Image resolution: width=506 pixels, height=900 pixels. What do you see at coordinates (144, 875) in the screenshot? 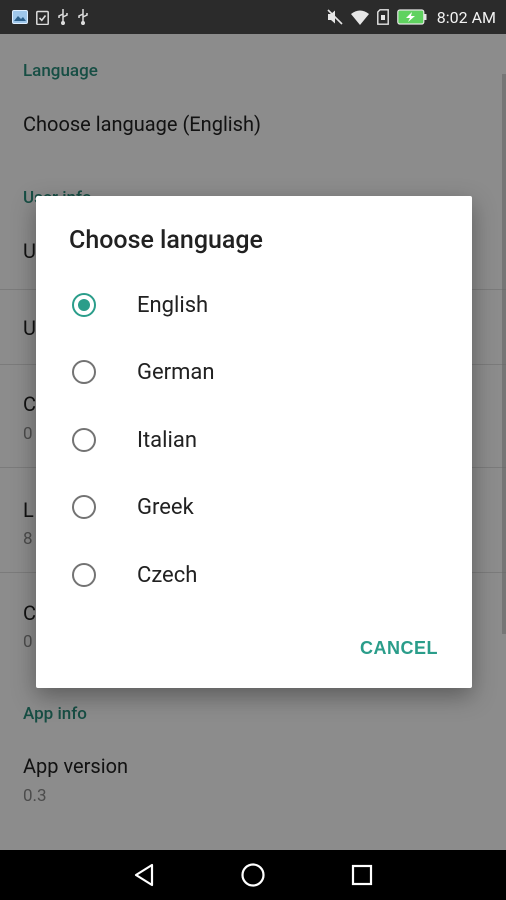
I see `back-icon` at bounding box center [144, 875].